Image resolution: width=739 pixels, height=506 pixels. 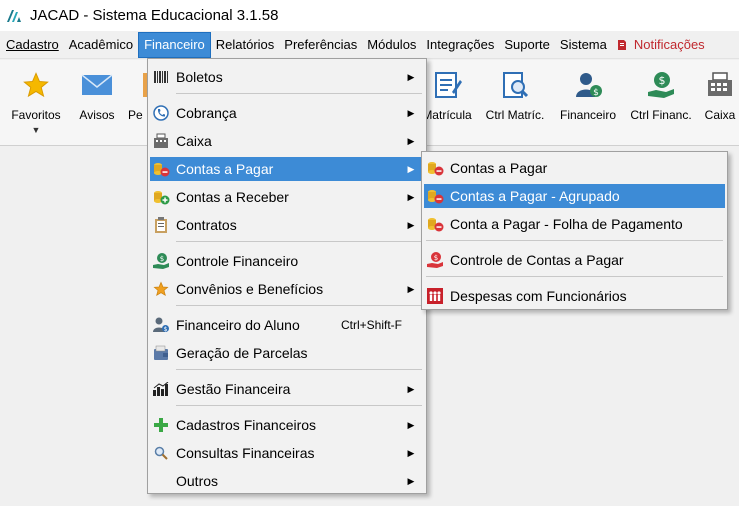 I want to click on menu-financeiro: Financeiro, so click(x=174, y=44).